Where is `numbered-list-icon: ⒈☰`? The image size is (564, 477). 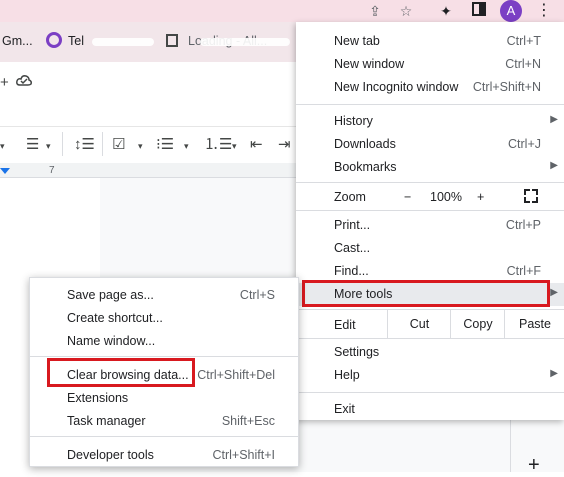 numbered-list-icon: ⒈☰ is located at coordinates (218, 145).